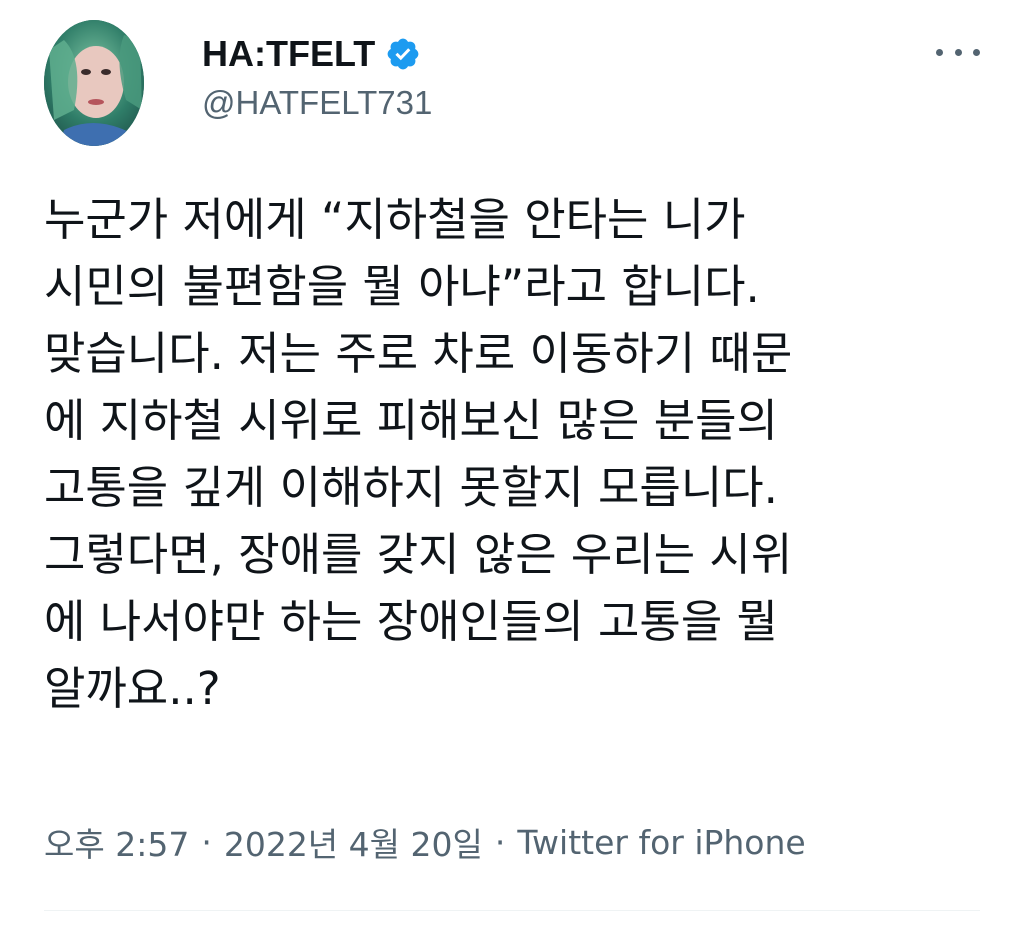  What do you see at coordinates (512, 910) in the screenshot?
I see `divider` at bounding box center [512, 910].